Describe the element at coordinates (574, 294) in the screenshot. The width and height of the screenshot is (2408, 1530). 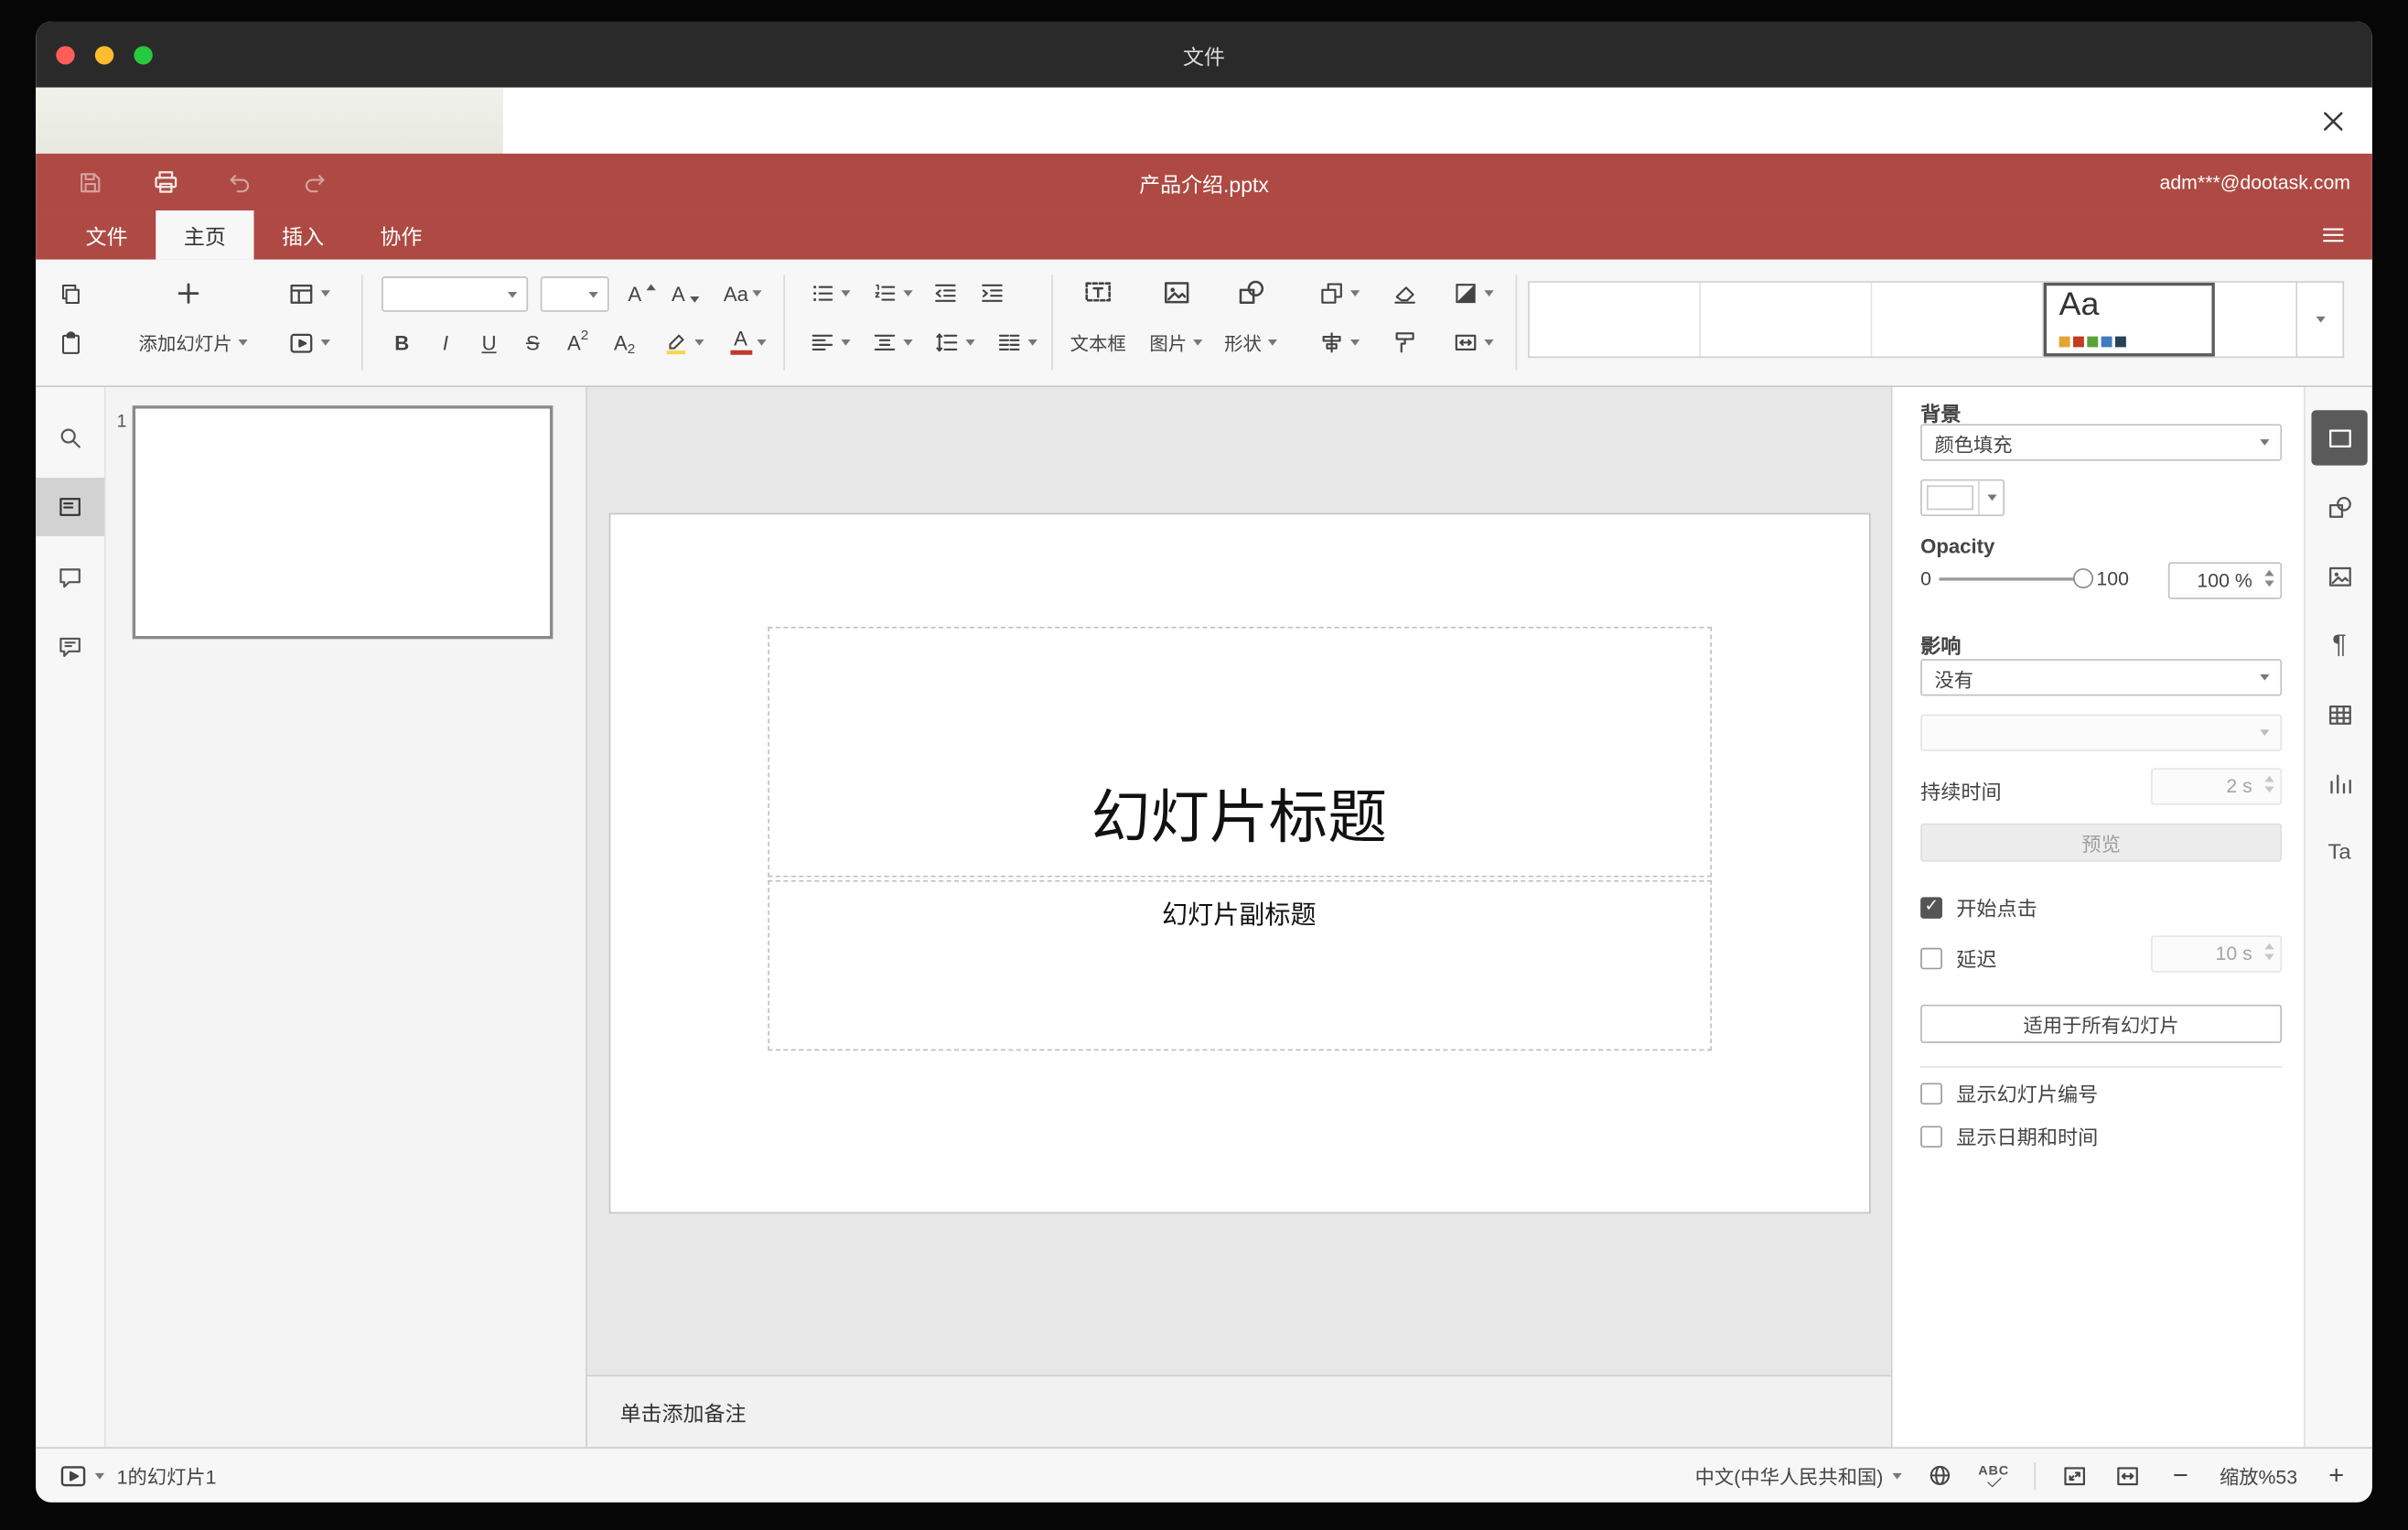
I see `font-size-select` at that location.